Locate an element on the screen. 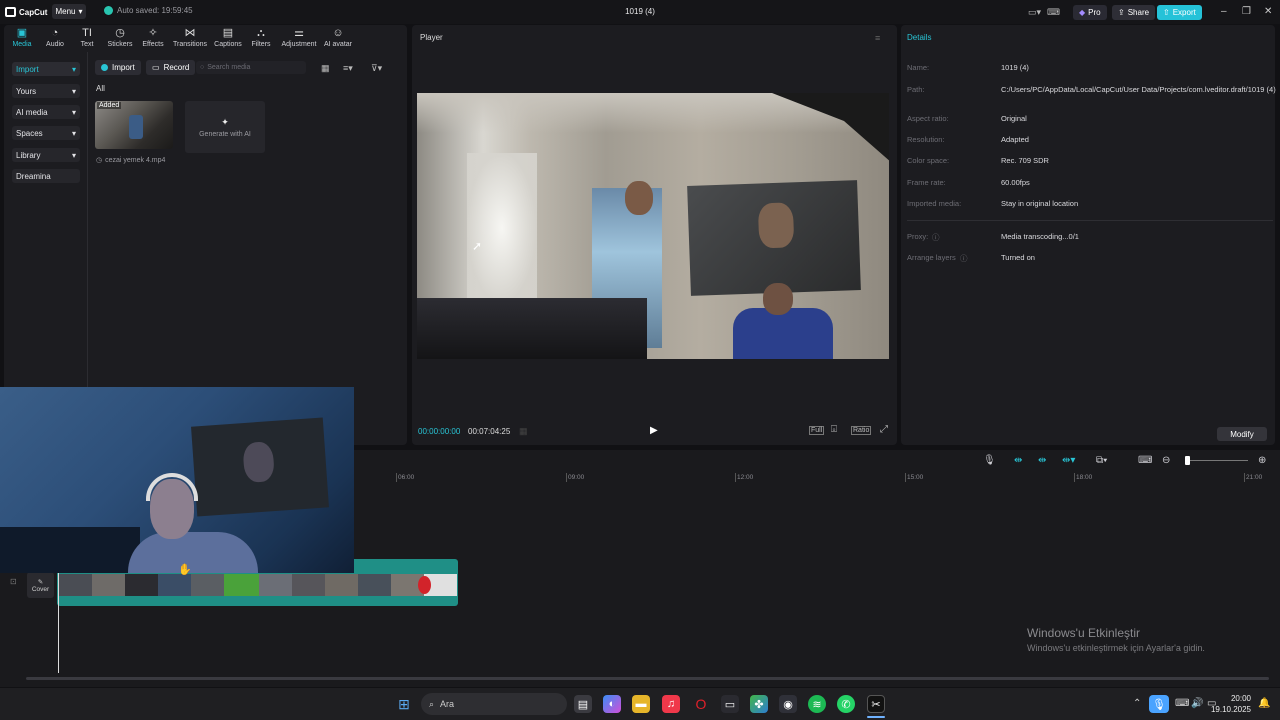 This screenshot has width=1280, height=720. taskbar-date: 19.10.2025 is located at coordinates (1225, 709).